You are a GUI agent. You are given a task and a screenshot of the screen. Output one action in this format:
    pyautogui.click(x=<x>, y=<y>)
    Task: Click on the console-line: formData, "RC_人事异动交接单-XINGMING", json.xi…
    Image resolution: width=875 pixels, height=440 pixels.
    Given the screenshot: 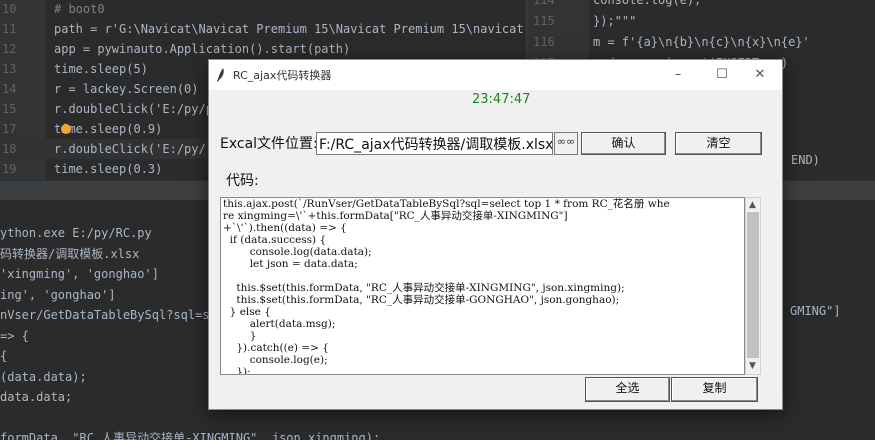 What is the action you would take?
    pyautogui.click(x=190, y=435)
    